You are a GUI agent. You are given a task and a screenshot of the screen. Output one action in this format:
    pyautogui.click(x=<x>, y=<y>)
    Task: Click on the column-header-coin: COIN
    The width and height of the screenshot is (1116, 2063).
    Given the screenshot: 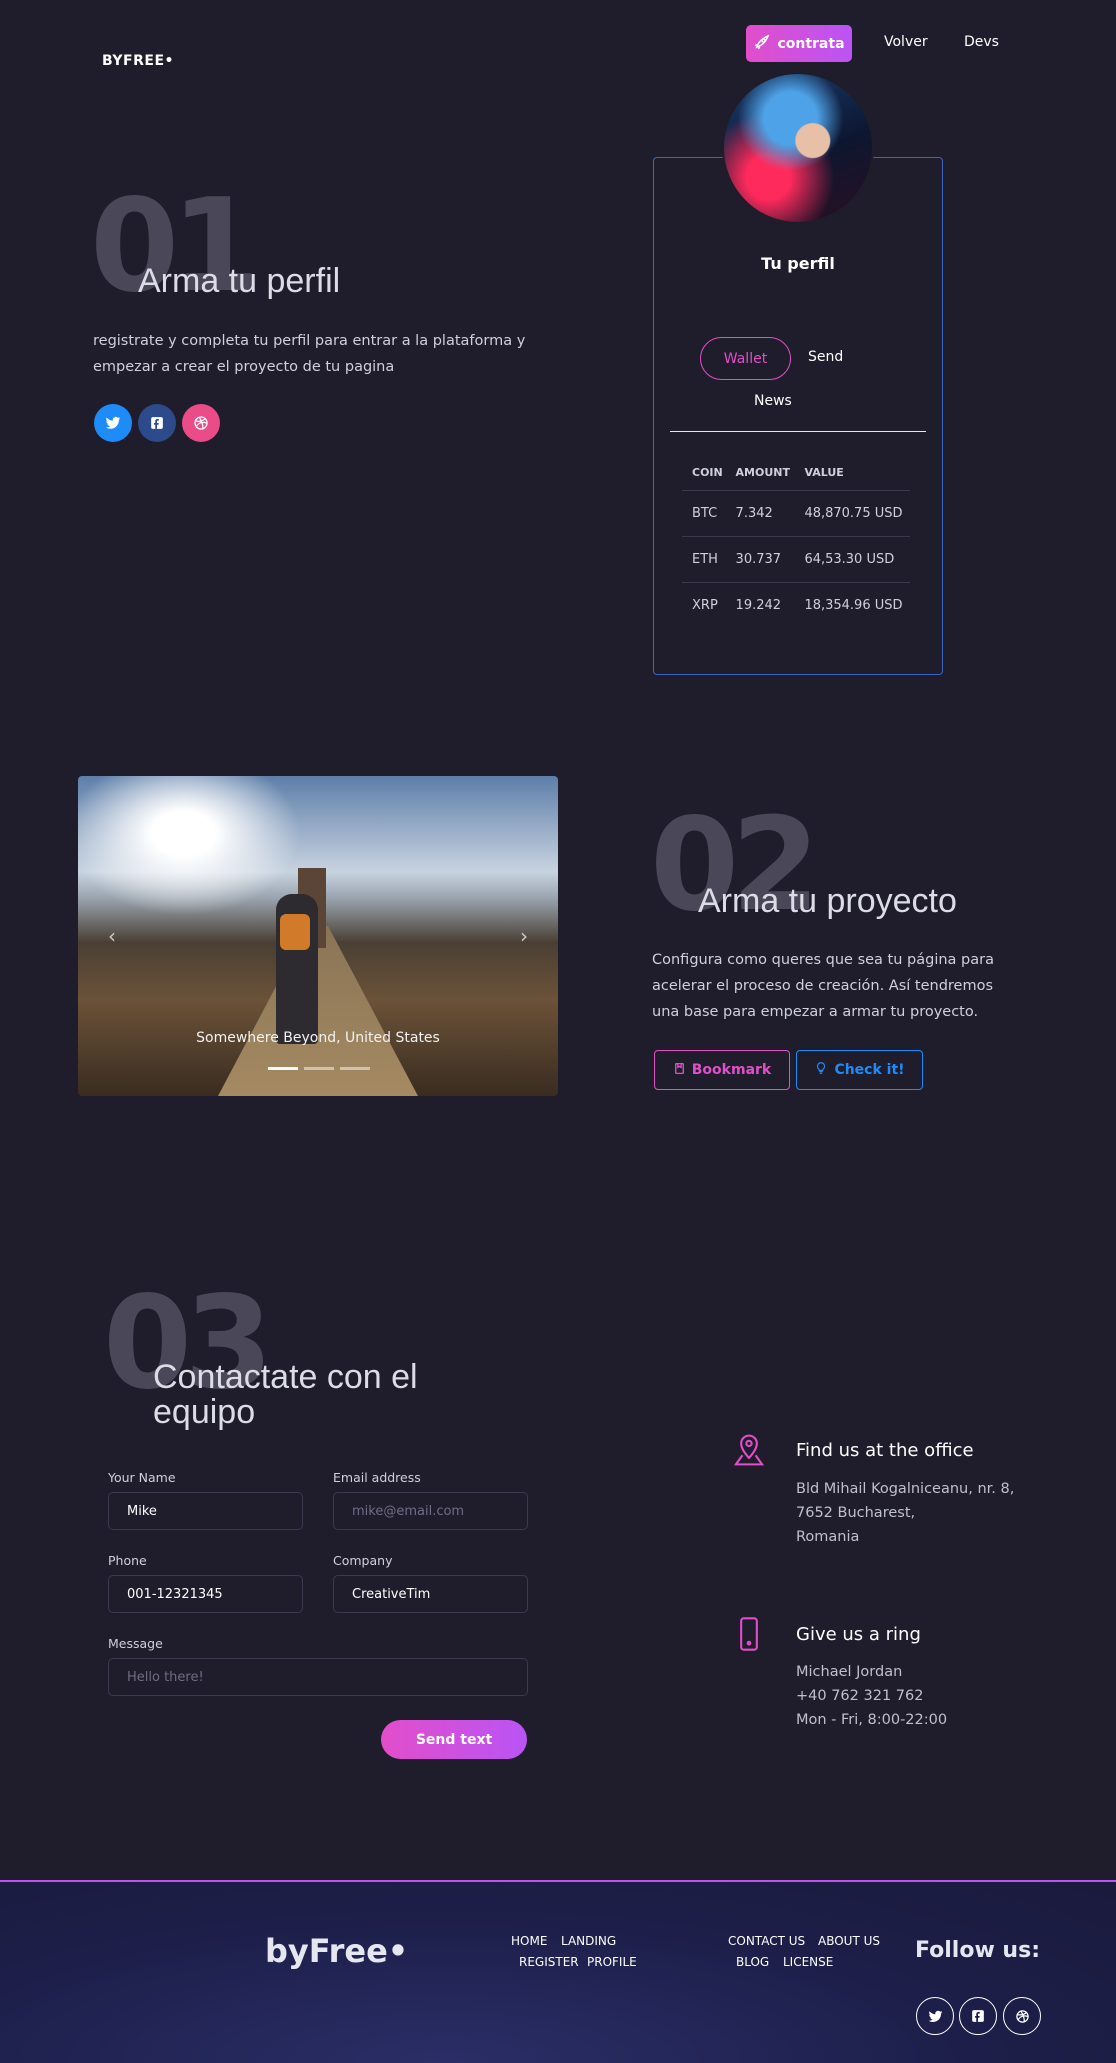 What is the action you would take?
    pyautogui.click(x=704, y=473)
    